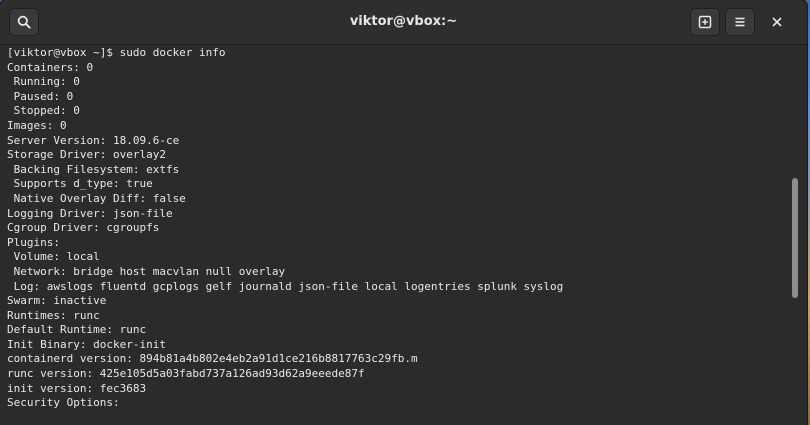 Image resolution: width=810 pixels, height=425 pixels. I want to click on terminal-line: Init Binary: docker-init, so click(86, 344).